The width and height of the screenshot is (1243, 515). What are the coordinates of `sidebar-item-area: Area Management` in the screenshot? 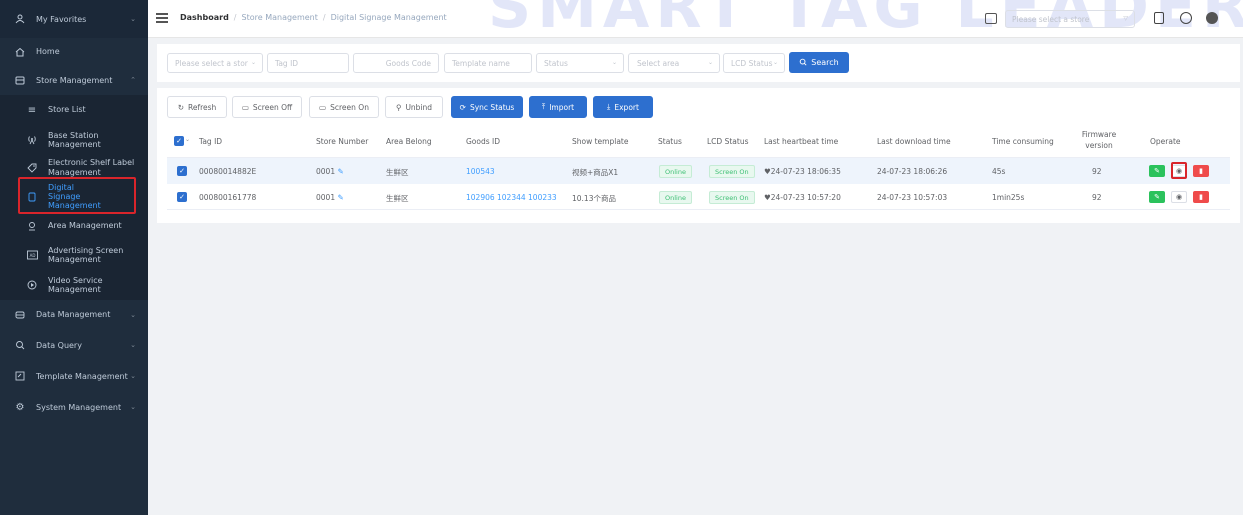 It's located at (74, 226).